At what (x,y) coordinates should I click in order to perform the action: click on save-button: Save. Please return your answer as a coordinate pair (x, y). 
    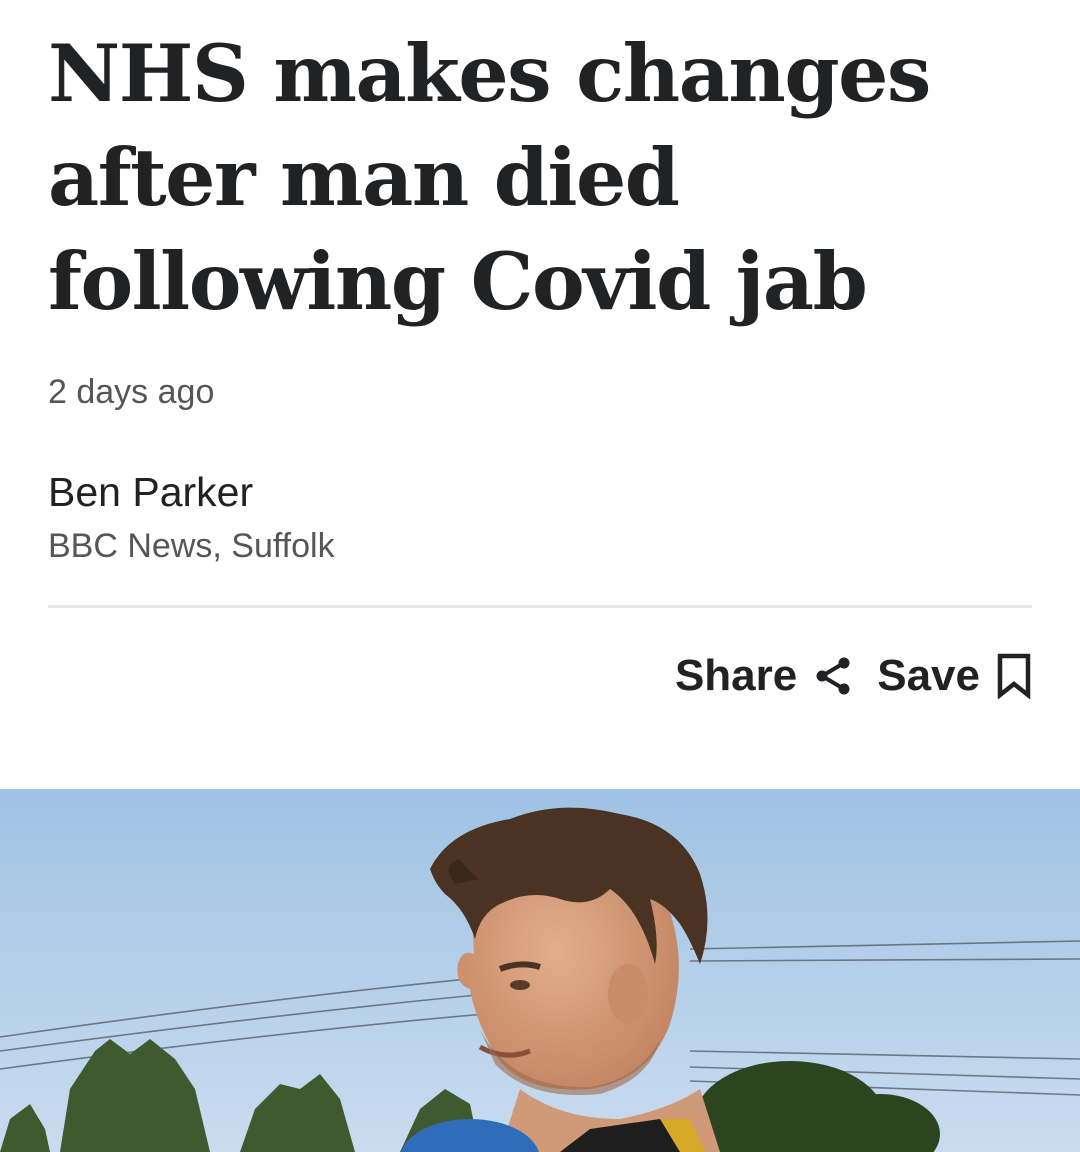
    Looking at the image, I should click on (954, 676).